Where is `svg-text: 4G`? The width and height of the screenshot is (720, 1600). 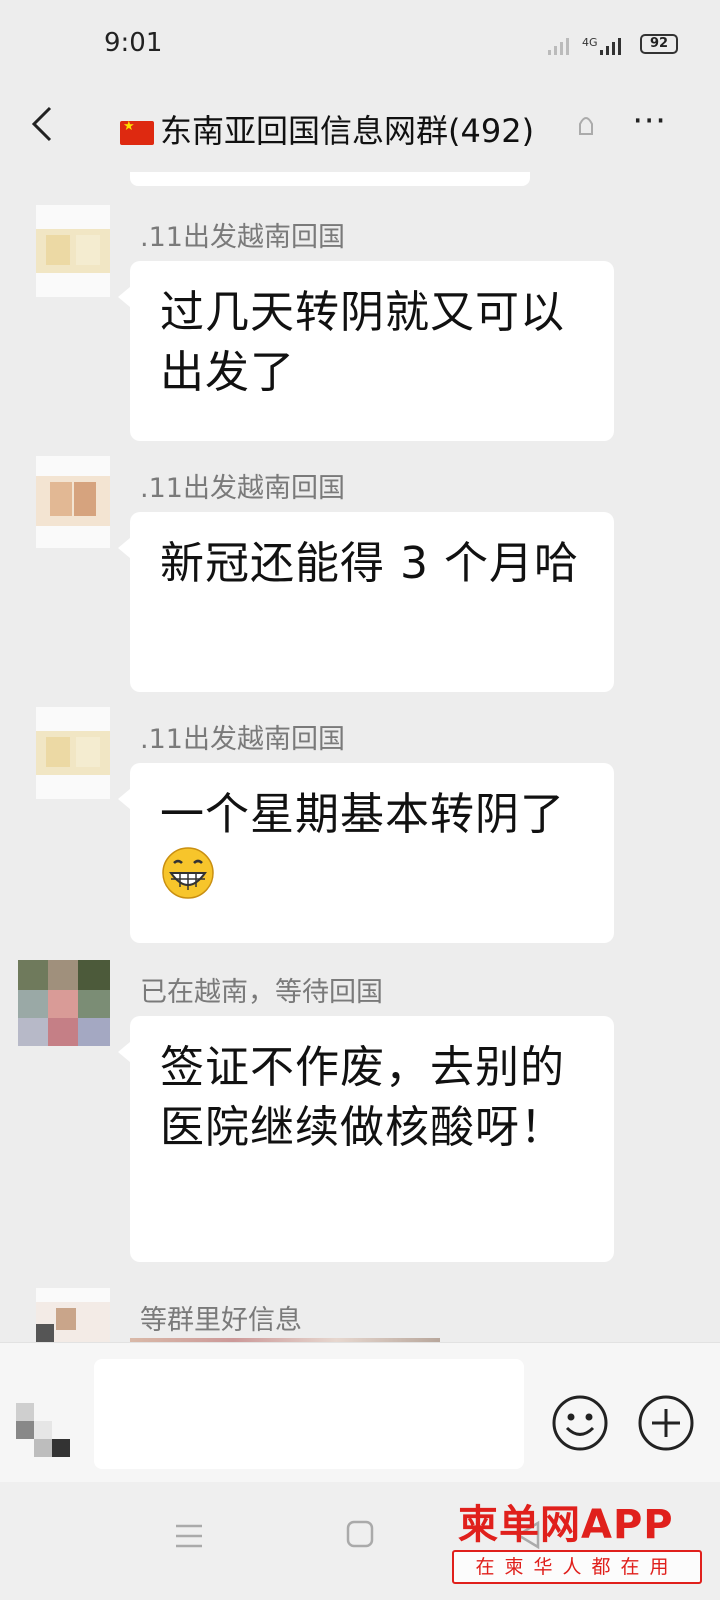 svg-text: 4G is located at coordinates (590, 42).